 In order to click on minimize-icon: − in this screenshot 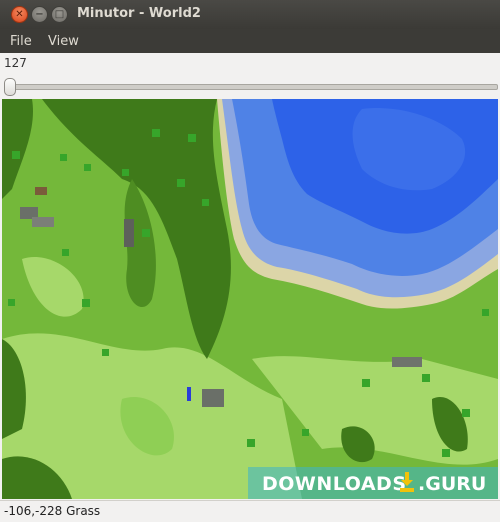, I will do `click(39, 14)`.